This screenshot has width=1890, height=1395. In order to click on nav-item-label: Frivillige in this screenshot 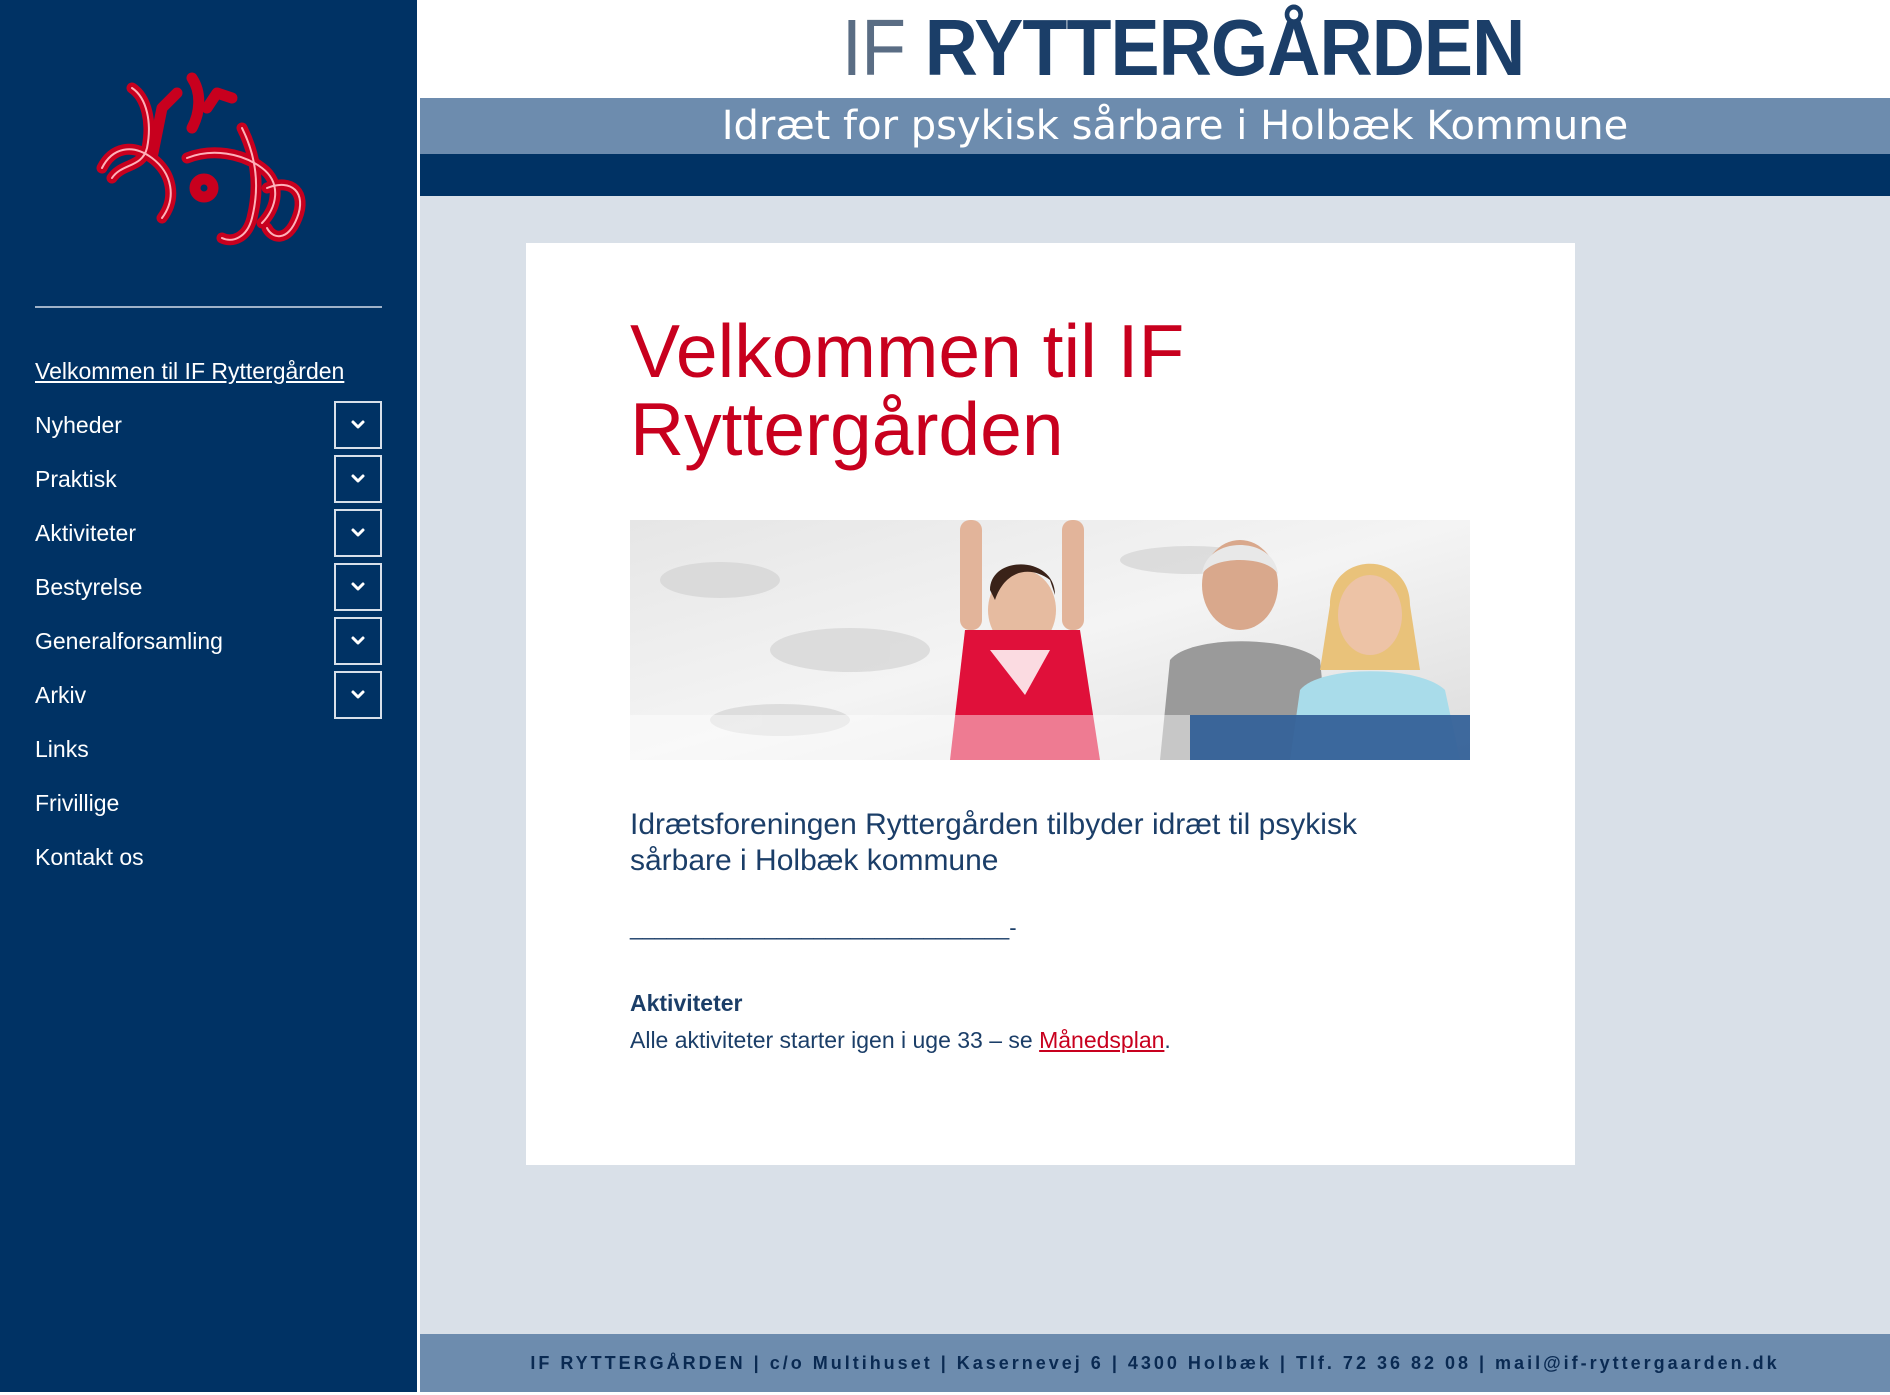, I will do `click(77, 803)`.